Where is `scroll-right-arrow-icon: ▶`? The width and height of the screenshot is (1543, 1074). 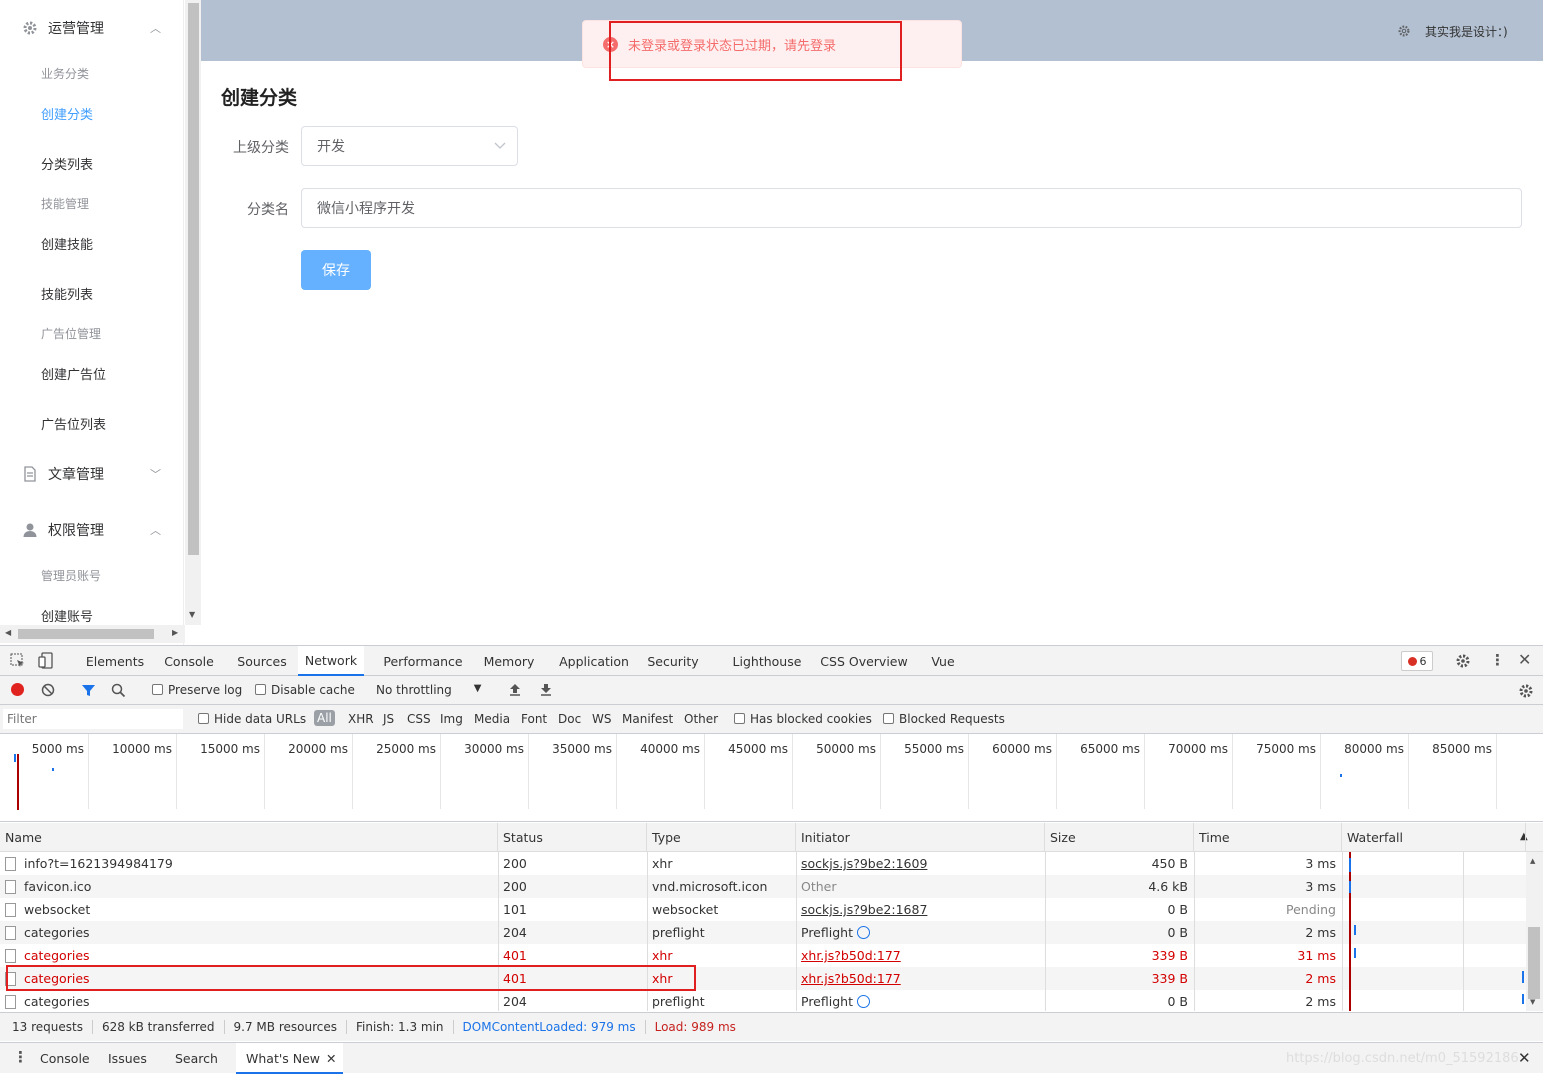
scroll-right-arrow-icon: ▶ is located at coordinates (175, 632).